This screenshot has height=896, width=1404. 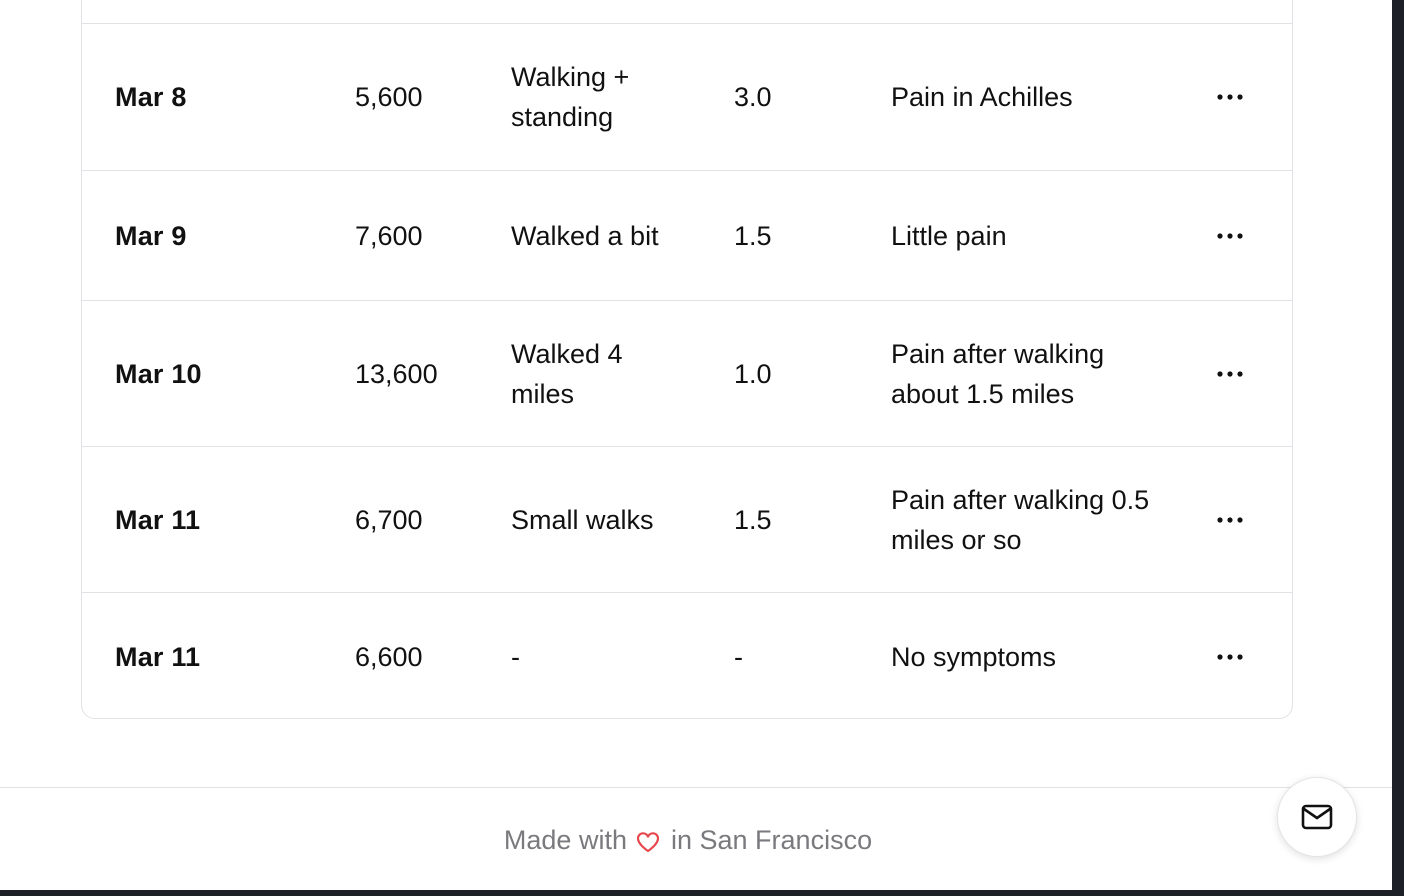 What do you see at coordinates (753, 97) in the screenshot?
I see `pain-level-cell: 3.0` at bounding box center [753, 97].